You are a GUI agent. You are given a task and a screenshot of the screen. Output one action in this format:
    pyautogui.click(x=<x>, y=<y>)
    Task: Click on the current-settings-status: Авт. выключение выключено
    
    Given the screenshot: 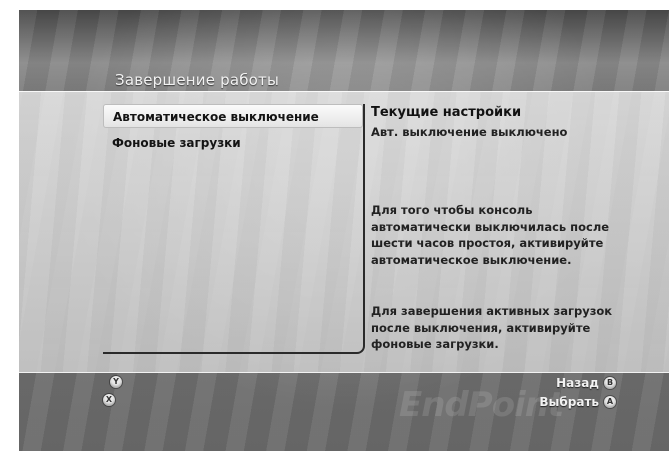 What is the action you would take?
    pyautogui.click(x=469, y=132)
    